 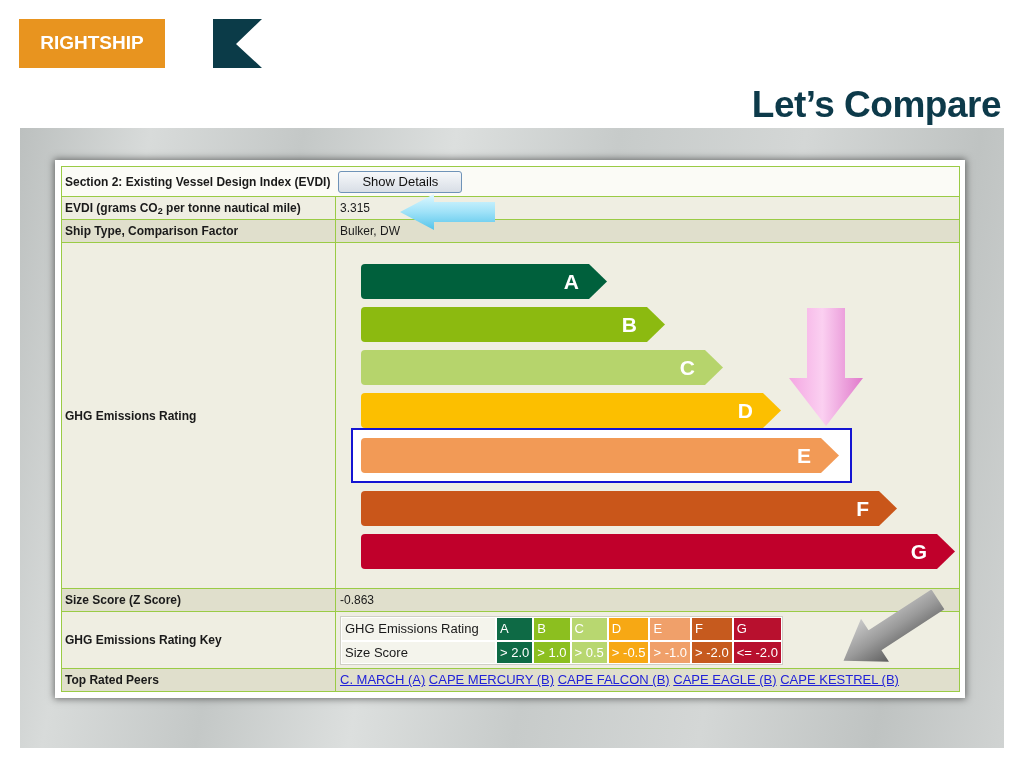 What do you see at coordinates (198, 208) in the screenshot?
I see `row-label: EVDI (grams CO$_{2}$ per tonne nautical mile)` at bounding box center [198, 208].